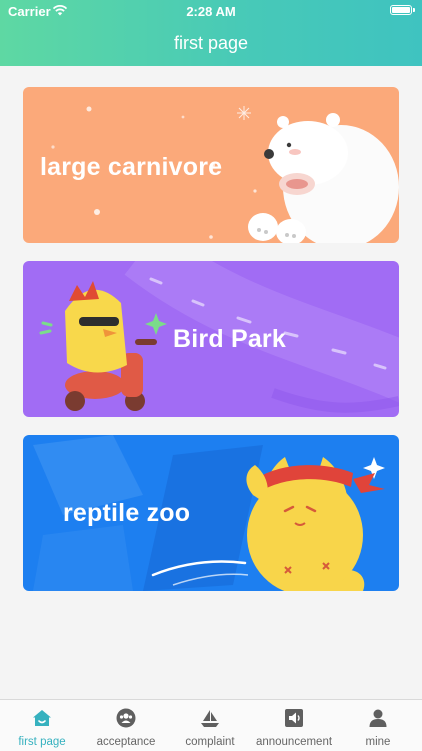 This screenshot has width=422, height=751. I want to click on status-bar: Carrier 2:28 AM, so click(211, 11).